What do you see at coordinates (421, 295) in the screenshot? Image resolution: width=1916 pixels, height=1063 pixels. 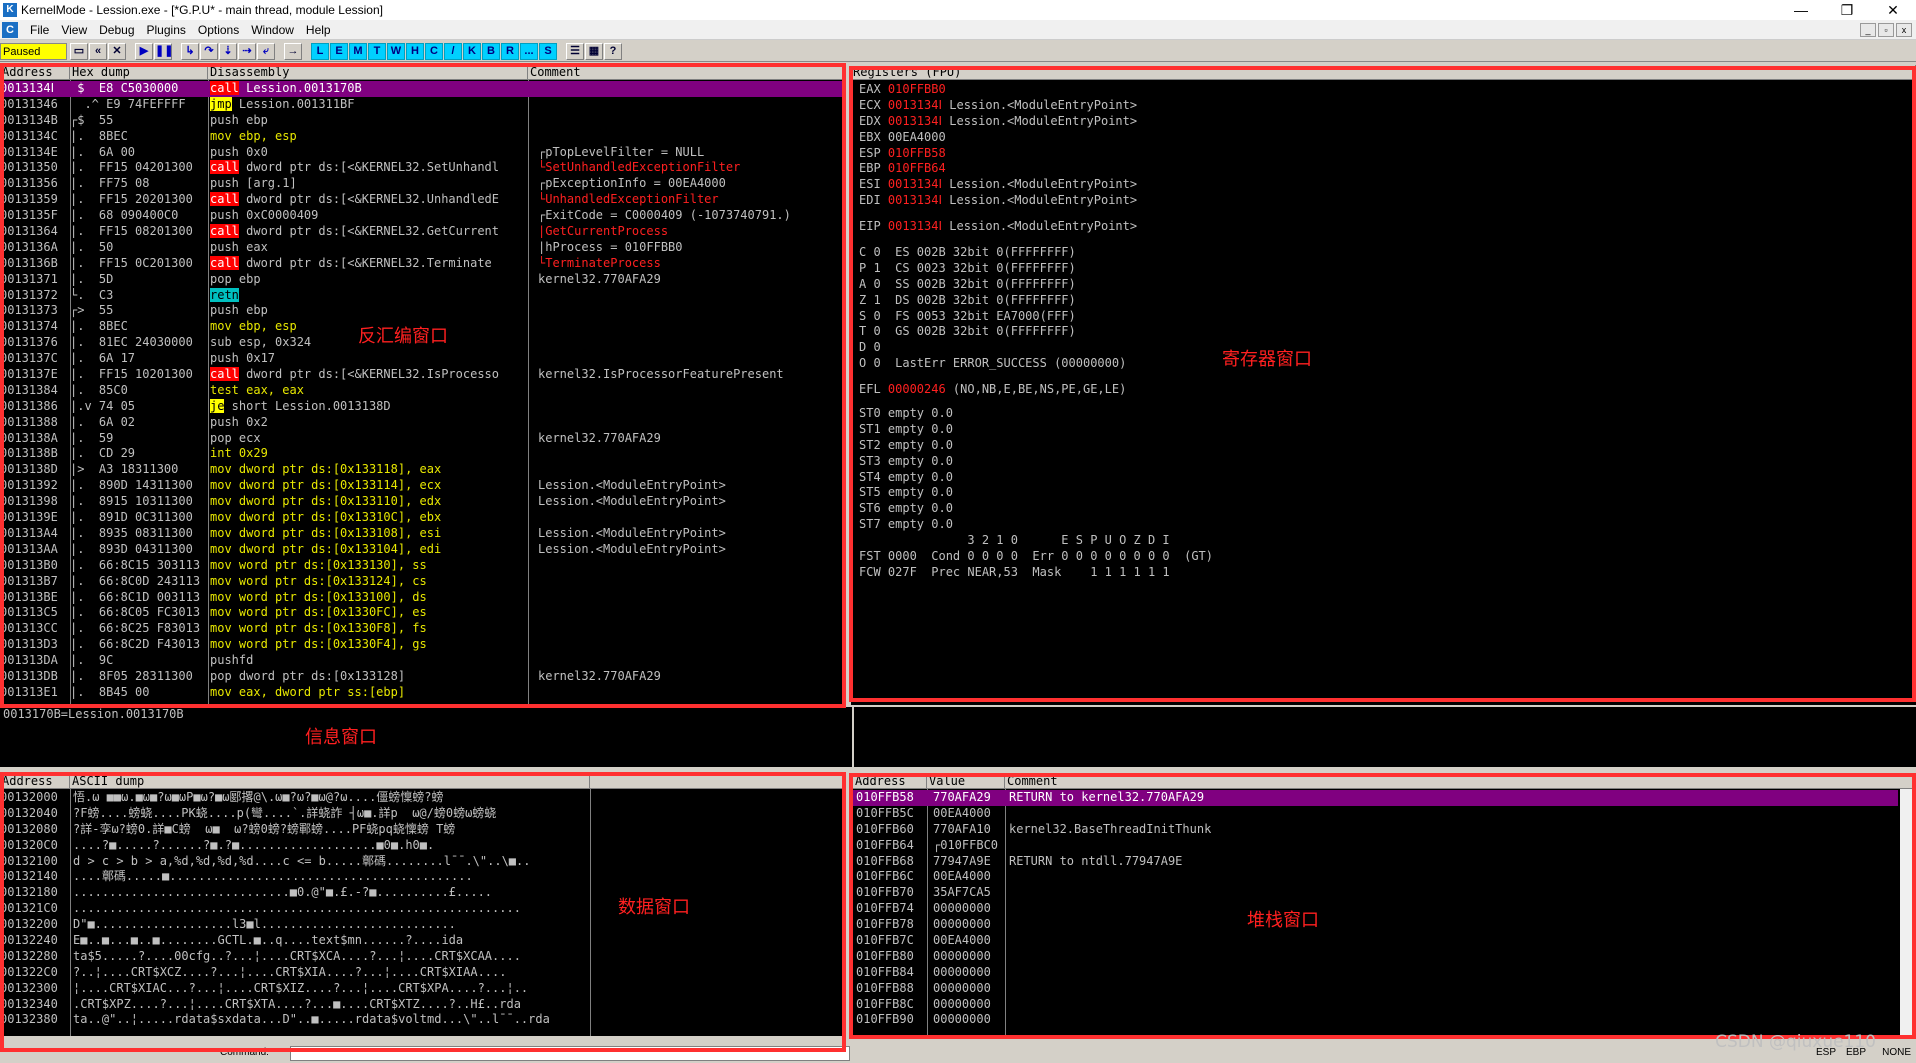 I see `disasm-row: 00131372 └. C3 retn` at bounding box center [421, 295].